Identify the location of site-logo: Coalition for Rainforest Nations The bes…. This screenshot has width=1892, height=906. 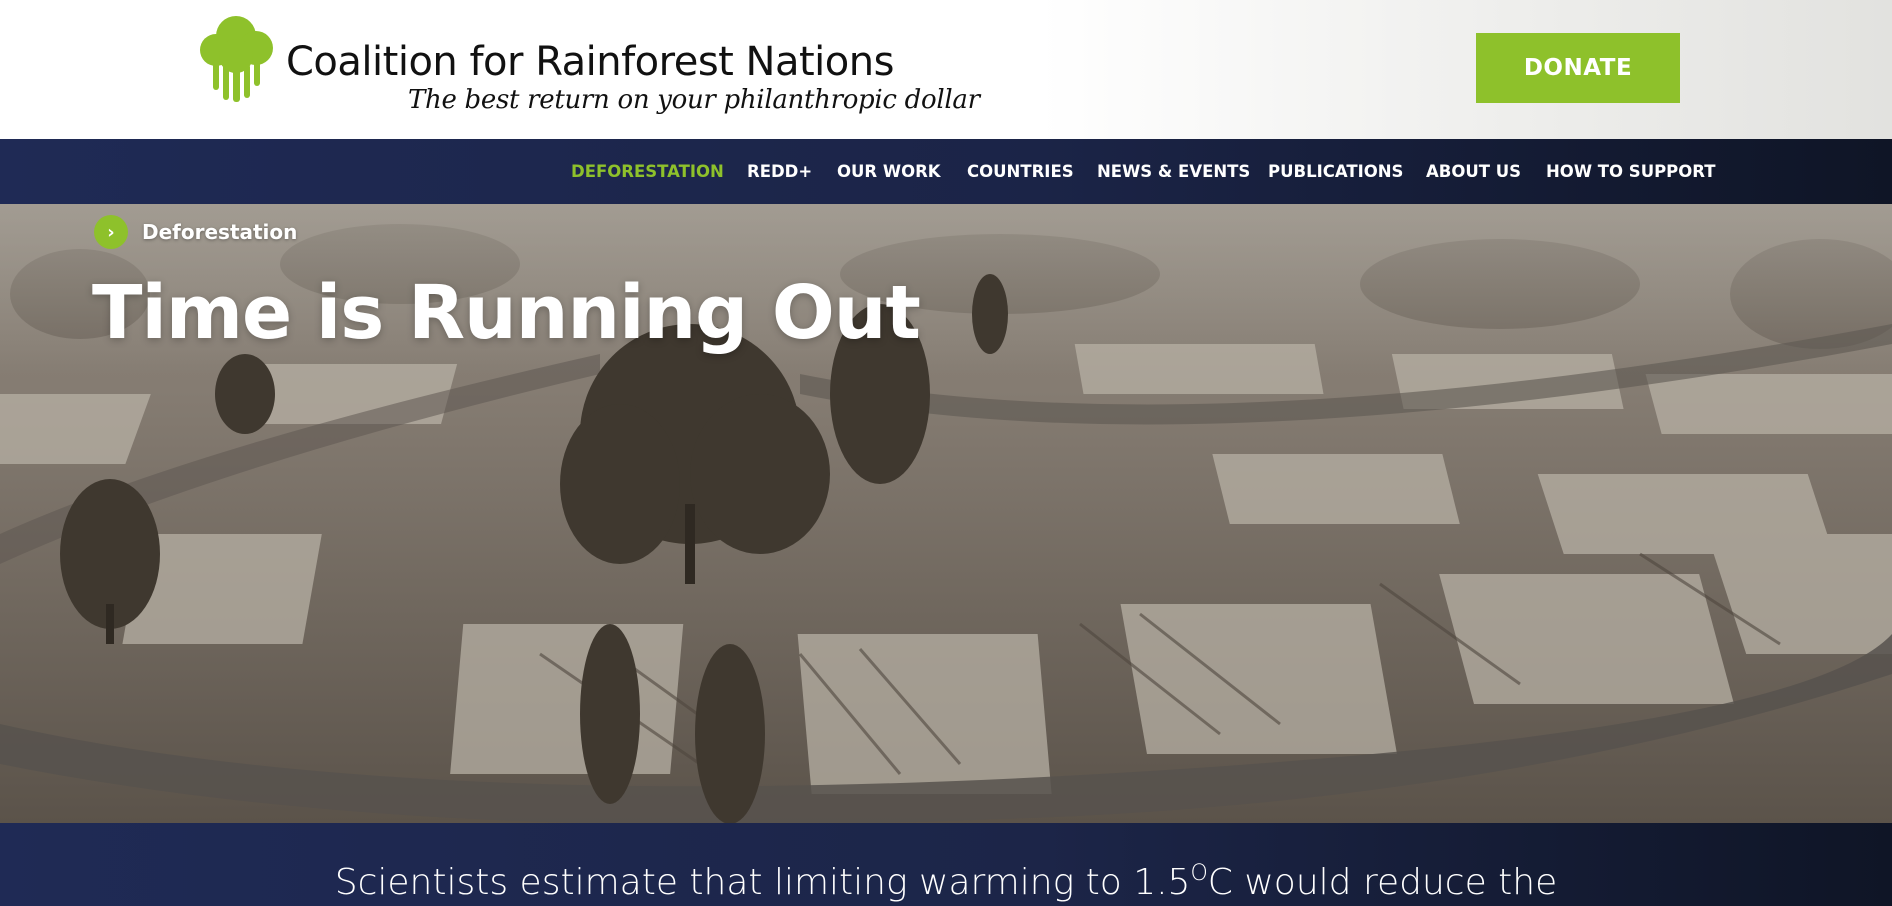
(589, 67).